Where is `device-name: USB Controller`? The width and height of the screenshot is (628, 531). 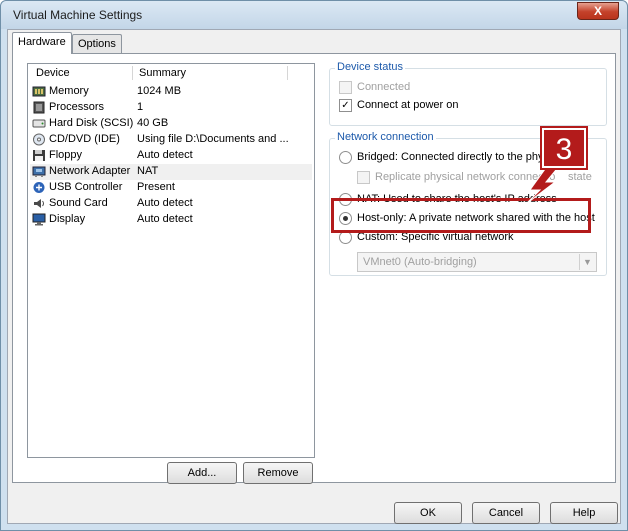 device-name: USB Controller is located at coordinates (86, 187).